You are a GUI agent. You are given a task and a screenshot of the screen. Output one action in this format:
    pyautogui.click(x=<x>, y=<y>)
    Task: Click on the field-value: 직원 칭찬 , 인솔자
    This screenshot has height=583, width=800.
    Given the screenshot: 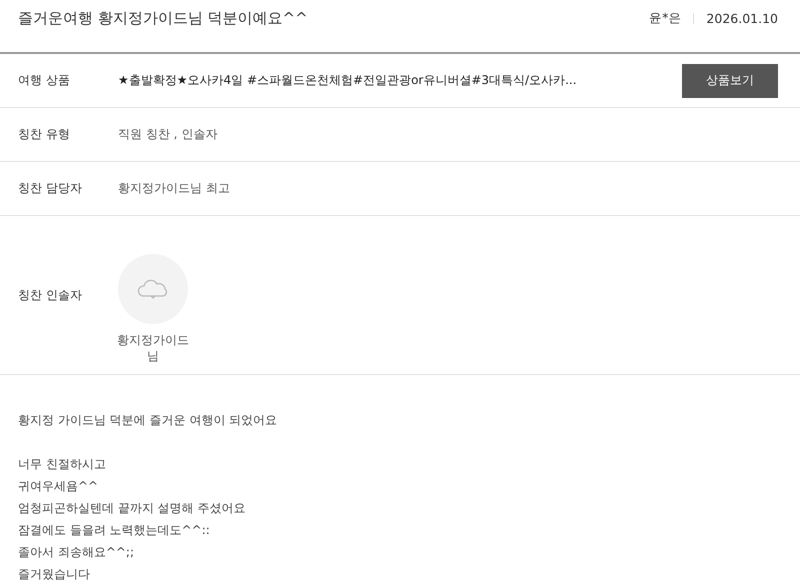 What is the action you would take?
    pyautogui.click(x=168, y=134)
    